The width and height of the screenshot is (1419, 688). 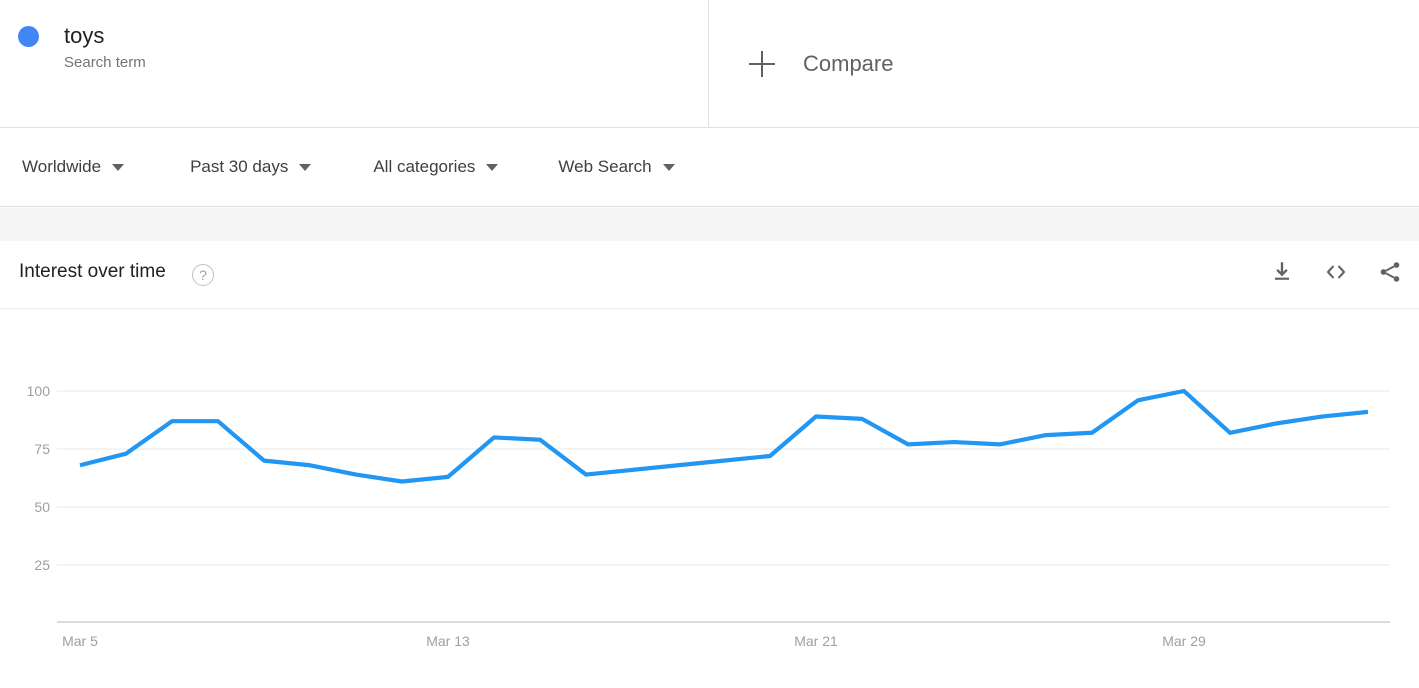 I want to click on card-actions, so click(x=1336, y=272).